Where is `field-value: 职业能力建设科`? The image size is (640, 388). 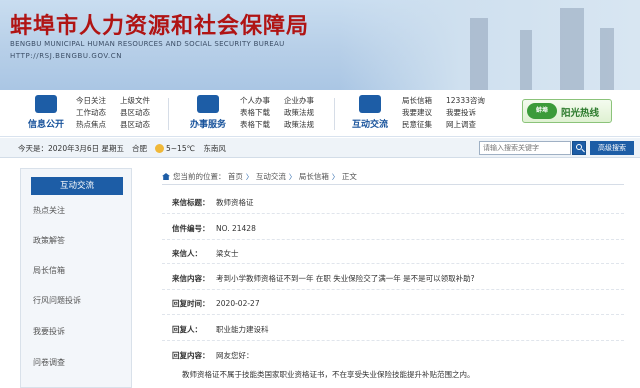 field-value: 职业能力建设科 is located at coordinates (242, 329).